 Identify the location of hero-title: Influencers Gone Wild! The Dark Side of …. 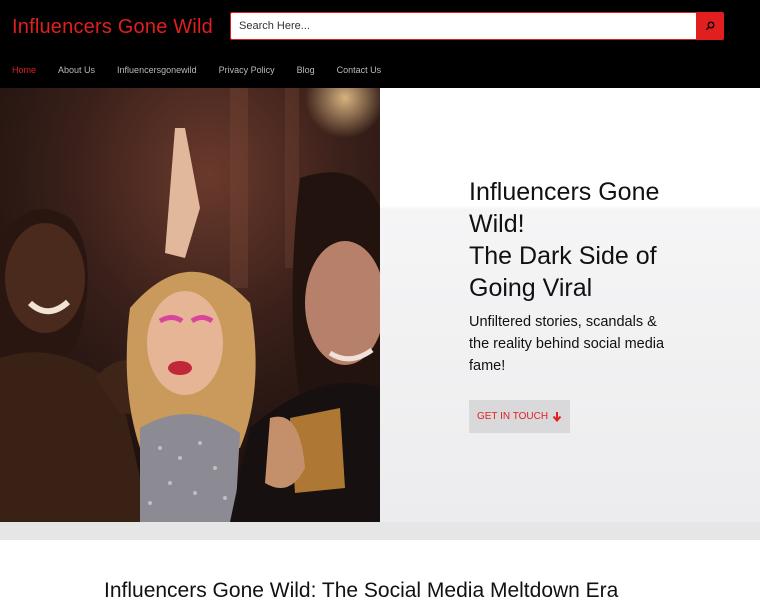
(604, 240).